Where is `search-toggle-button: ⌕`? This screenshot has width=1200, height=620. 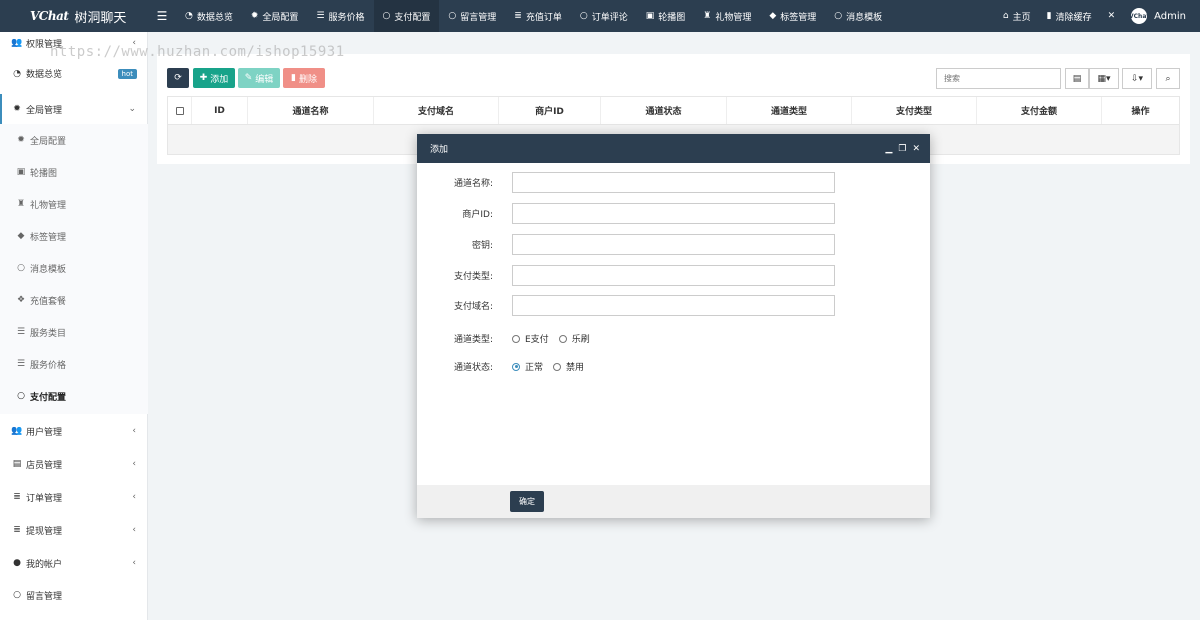
search-toggle-button: ⌕ is located at coordinates (1168, 78).